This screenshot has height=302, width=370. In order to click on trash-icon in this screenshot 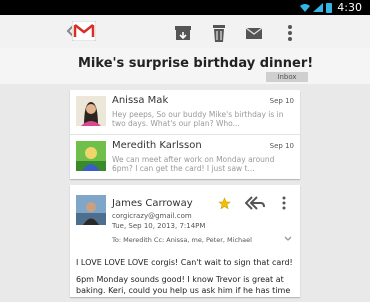, I will do `click(219, 33)`.